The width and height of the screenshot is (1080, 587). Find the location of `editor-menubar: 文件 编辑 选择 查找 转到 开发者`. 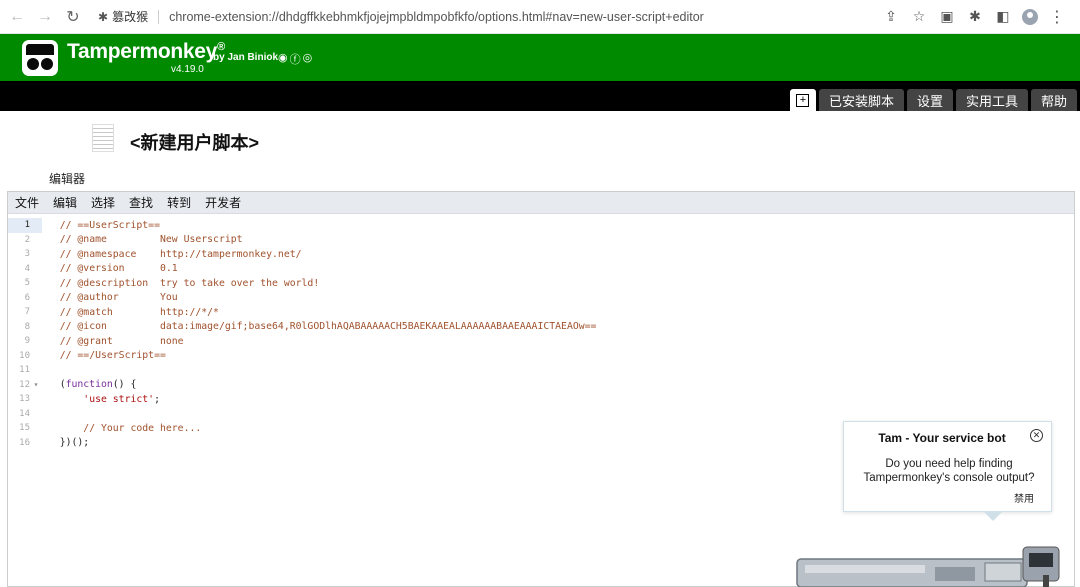

editor-menubar: 文件 编辑 选择 查找 转到 开发者 is located at coordinates (541, 203).